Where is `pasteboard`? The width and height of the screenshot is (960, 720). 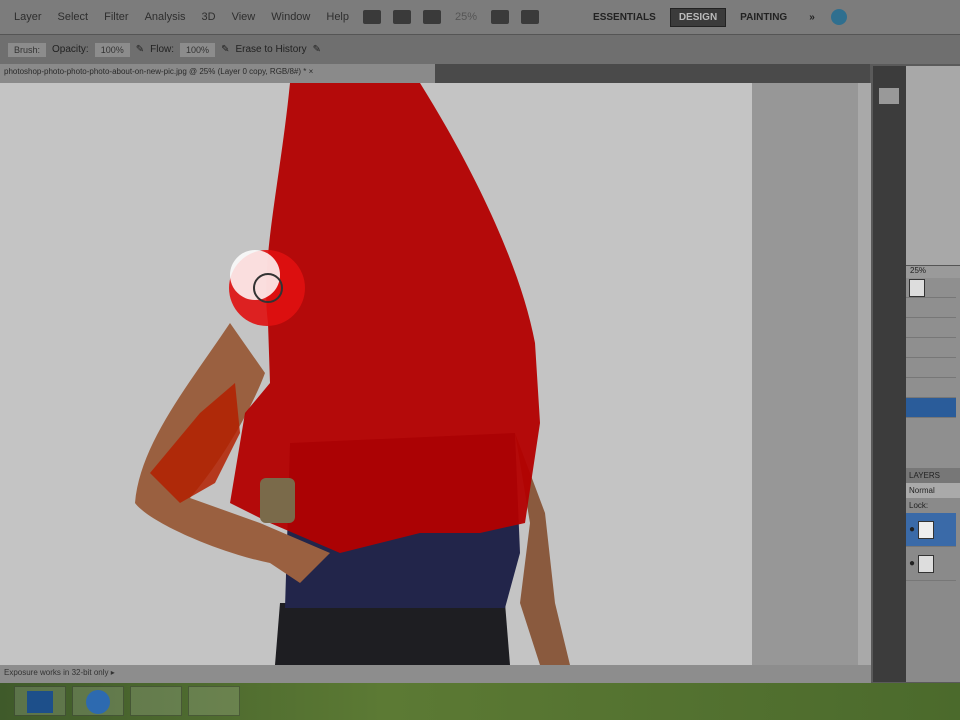 pasteboard is located at coordinates (805, 374).